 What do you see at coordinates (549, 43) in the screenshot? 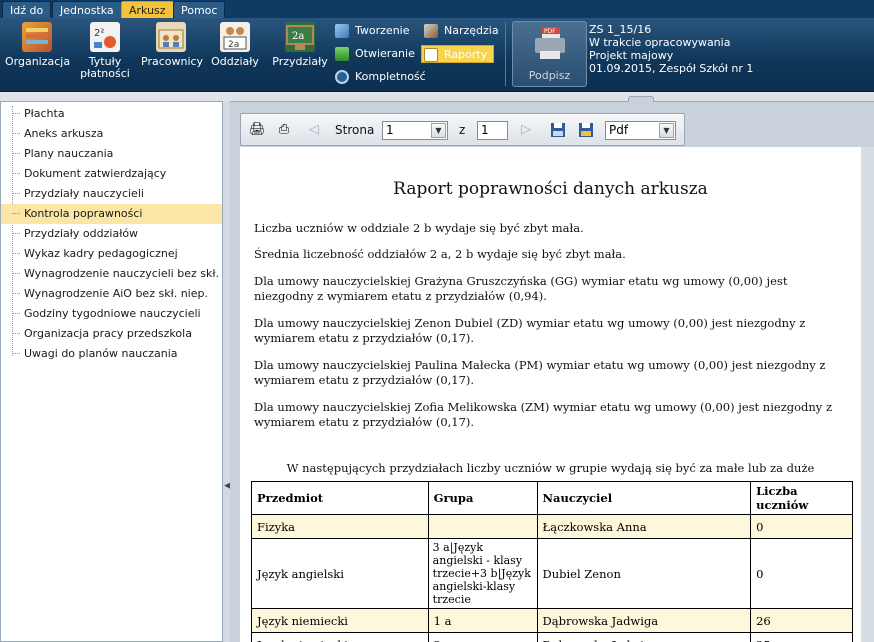
I see `pdf-printer-icon: PDF` at bounding box center [549, 43].